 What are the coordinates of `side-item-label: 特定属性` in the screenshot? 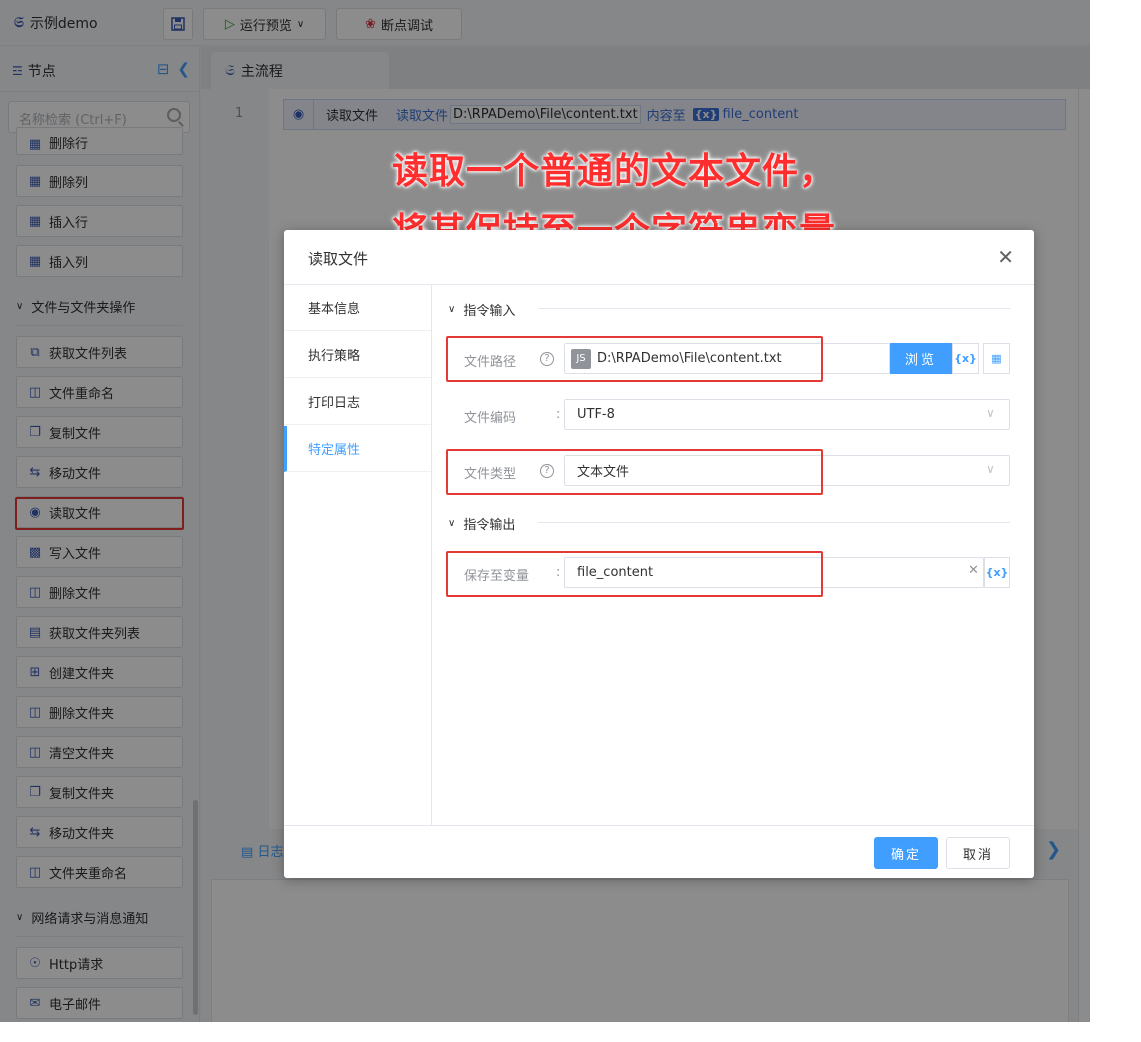 It's located at (334, 450).